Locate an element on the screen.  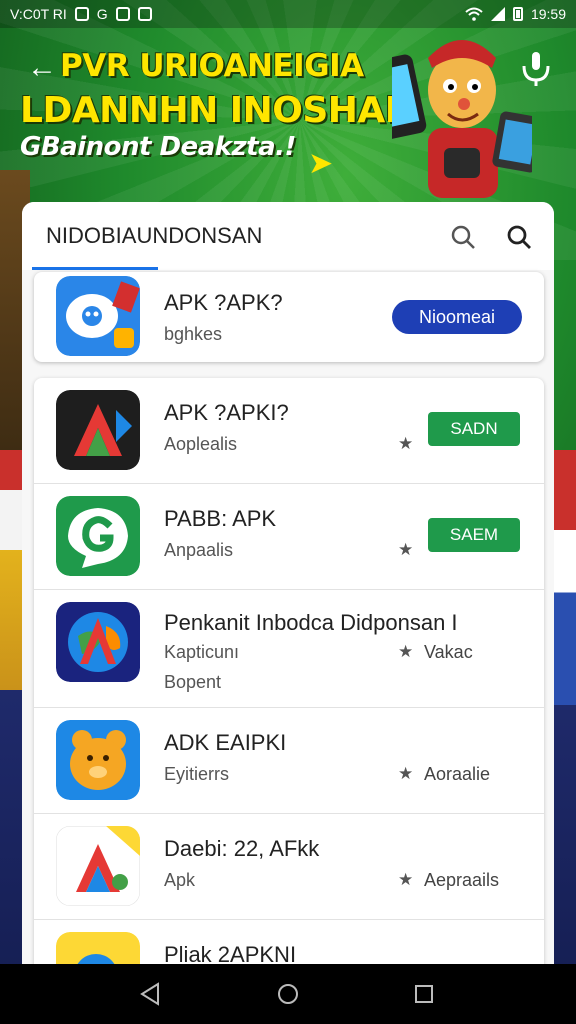
status-carrier-text: V:C0T RI is located at coordinates (38, 14).